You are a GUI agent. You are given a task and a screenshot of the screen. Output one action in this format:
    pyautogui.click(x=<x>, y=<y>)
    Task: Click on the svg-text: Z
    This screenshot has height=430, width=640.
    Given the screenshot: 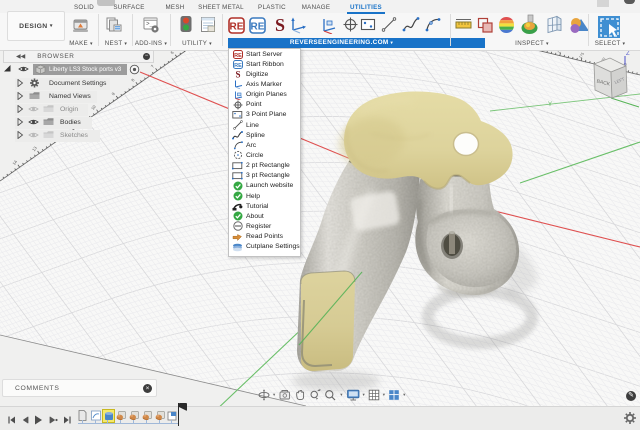 What is the action you would take?
    pyautogui.click(x=628, y=54)
    